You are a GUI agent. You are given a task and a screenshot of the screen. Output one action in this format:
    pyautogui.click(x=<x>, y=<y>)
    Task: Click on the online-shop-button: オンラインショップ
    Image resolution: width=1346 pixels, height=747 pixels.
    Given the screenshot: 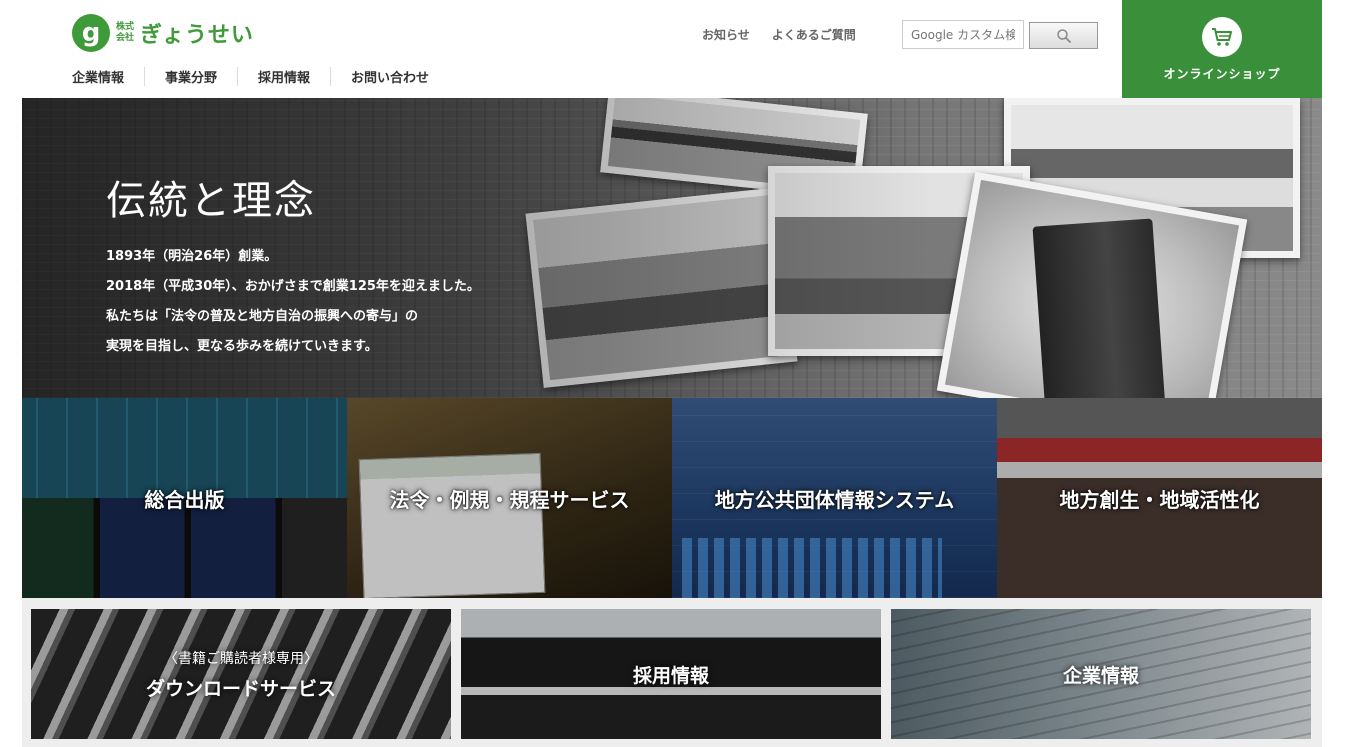 What is the action you would take?
    pyautogui.click(x=1222, y=49)
    